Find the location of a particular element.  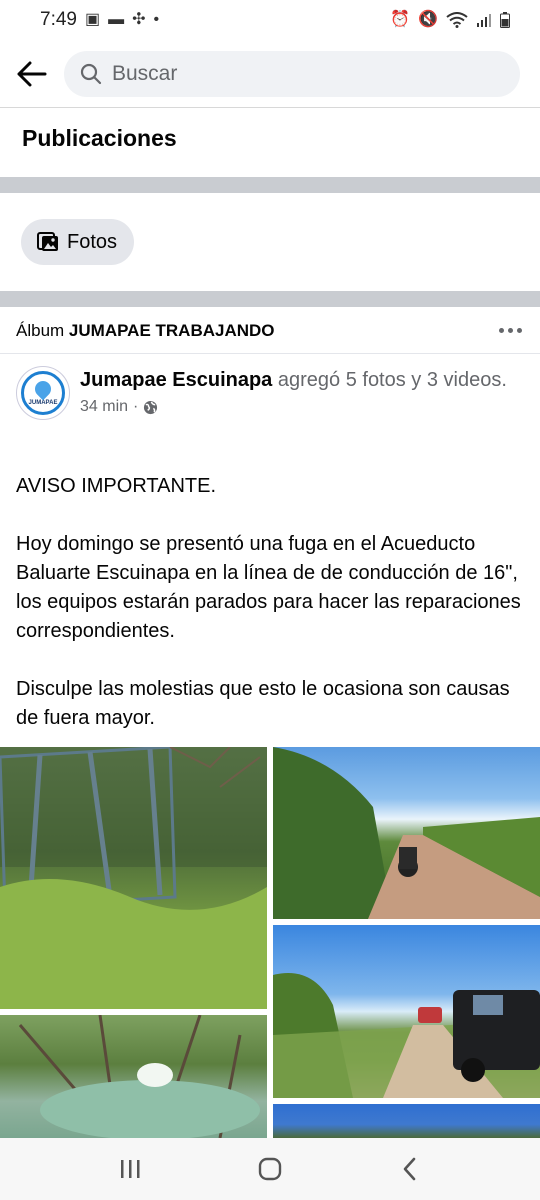

section-divider is located at coordinates (270, 185).